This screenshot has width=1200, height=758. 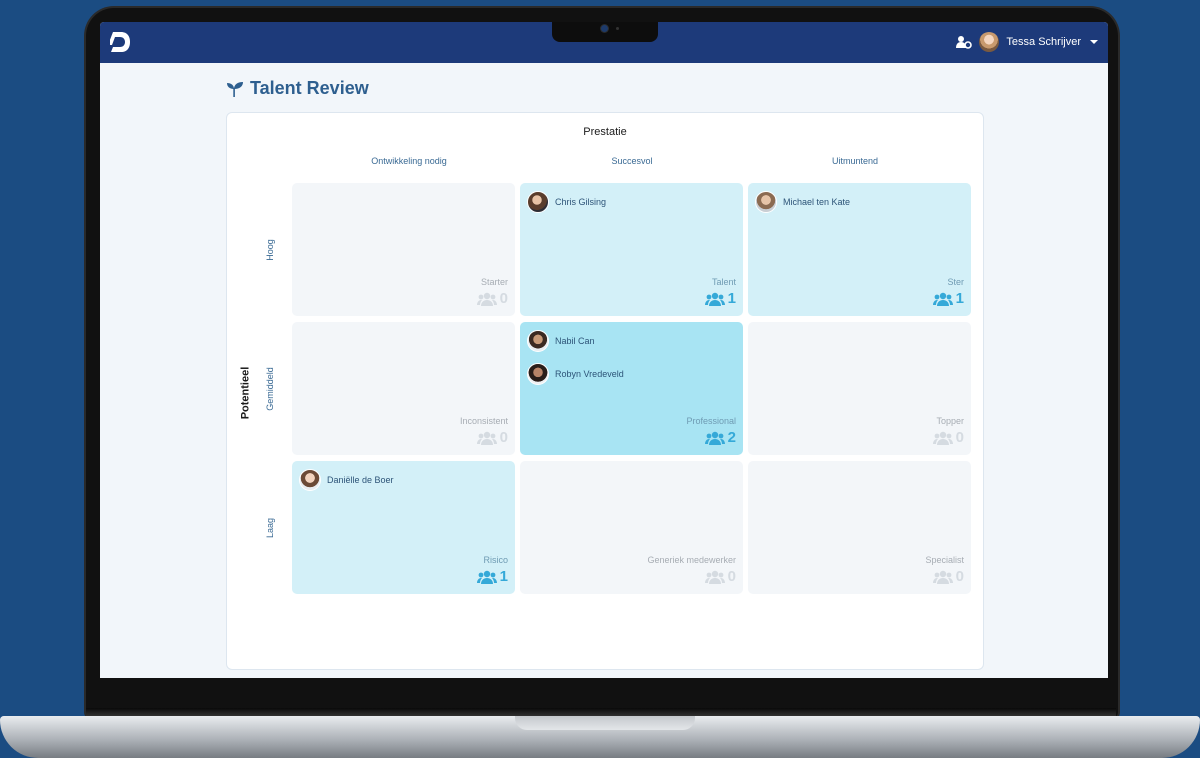 I want to click on row-label-text: Gemiddeld, so click(x=270, y=389).